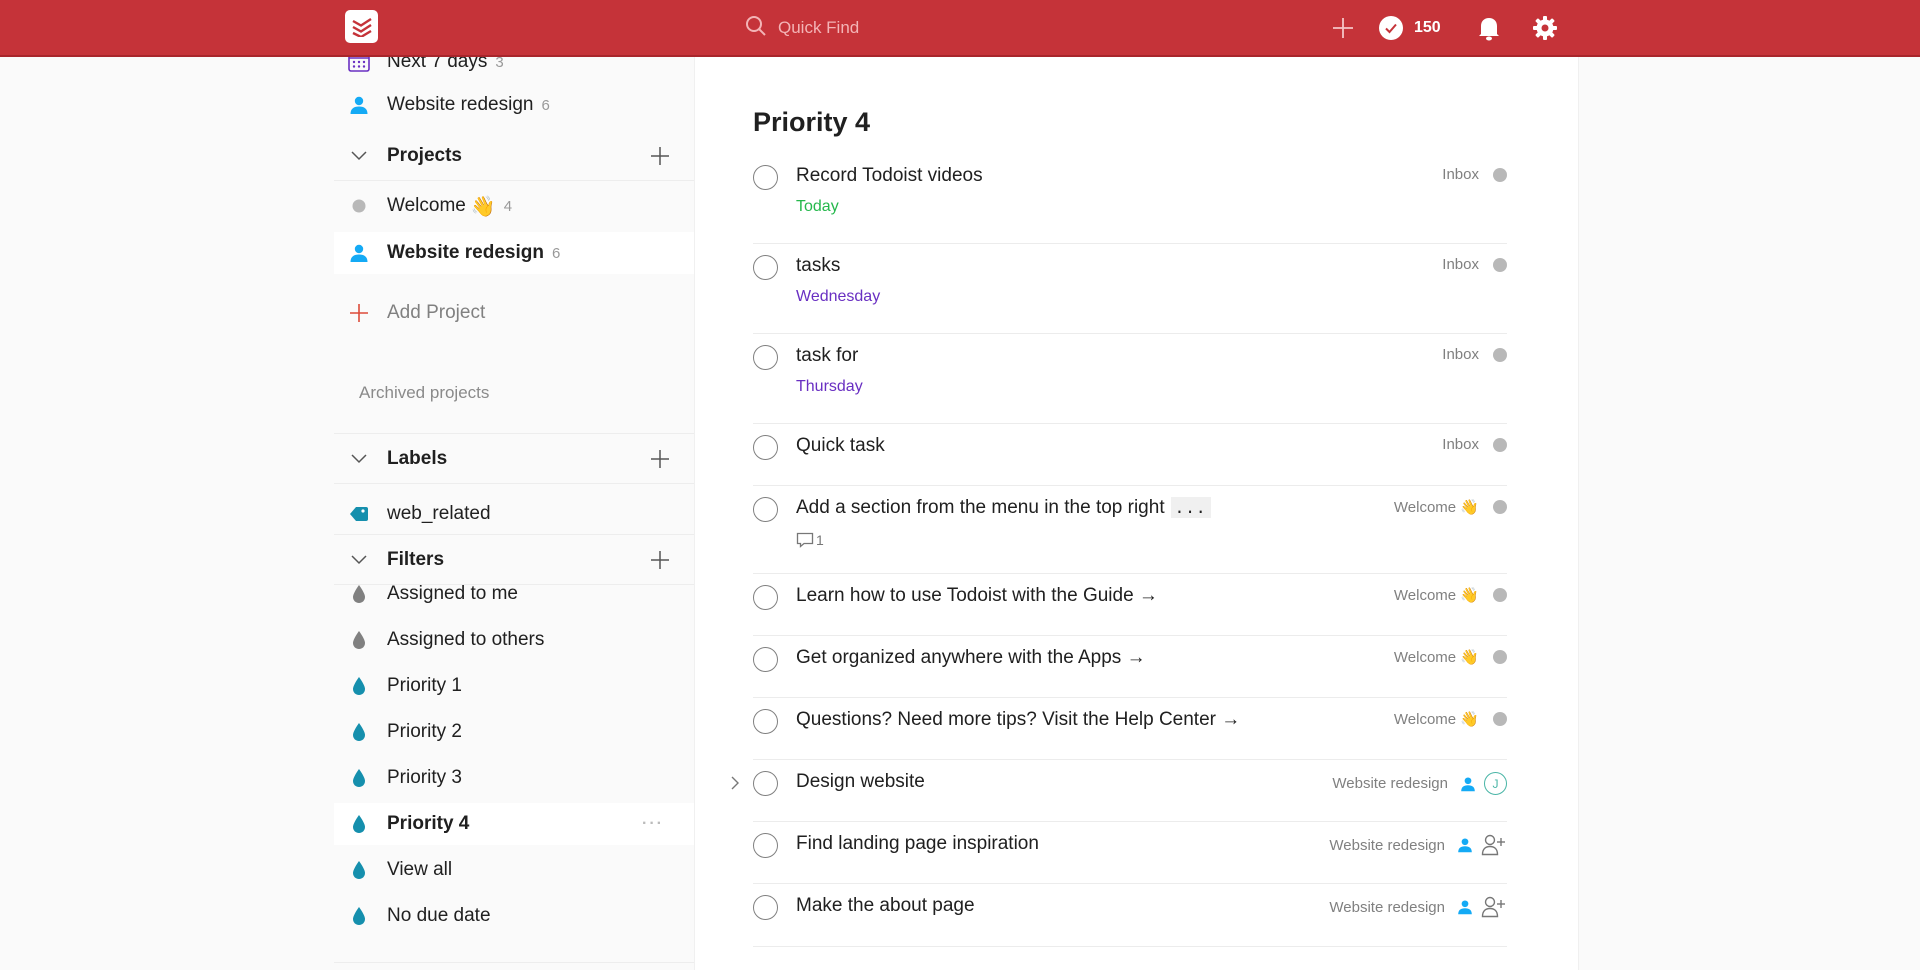  What do you see at coordinates (417, 458) in the screenshot?
I see `labels-title: Labels` at bounding box center [417, 458].